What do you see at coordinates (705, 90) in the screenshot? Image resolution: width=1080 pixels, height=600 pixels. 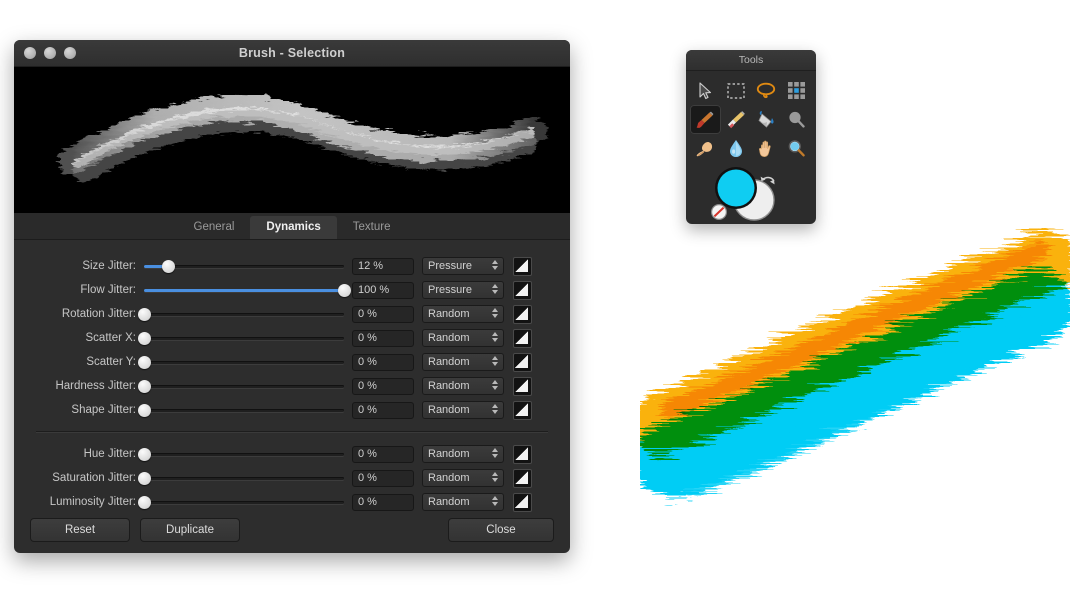 I see `pointer-tool` at bounding box center [705, 90].